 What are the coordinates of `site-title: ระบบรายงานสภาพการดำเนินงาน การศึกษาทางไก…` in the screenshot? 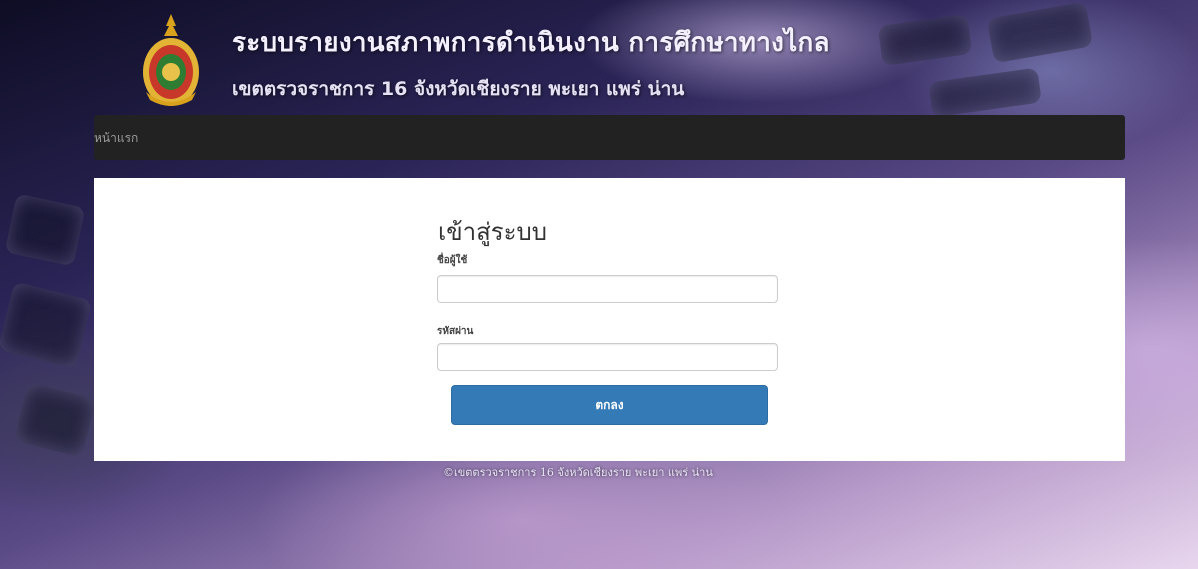 It's located at (531, 43).